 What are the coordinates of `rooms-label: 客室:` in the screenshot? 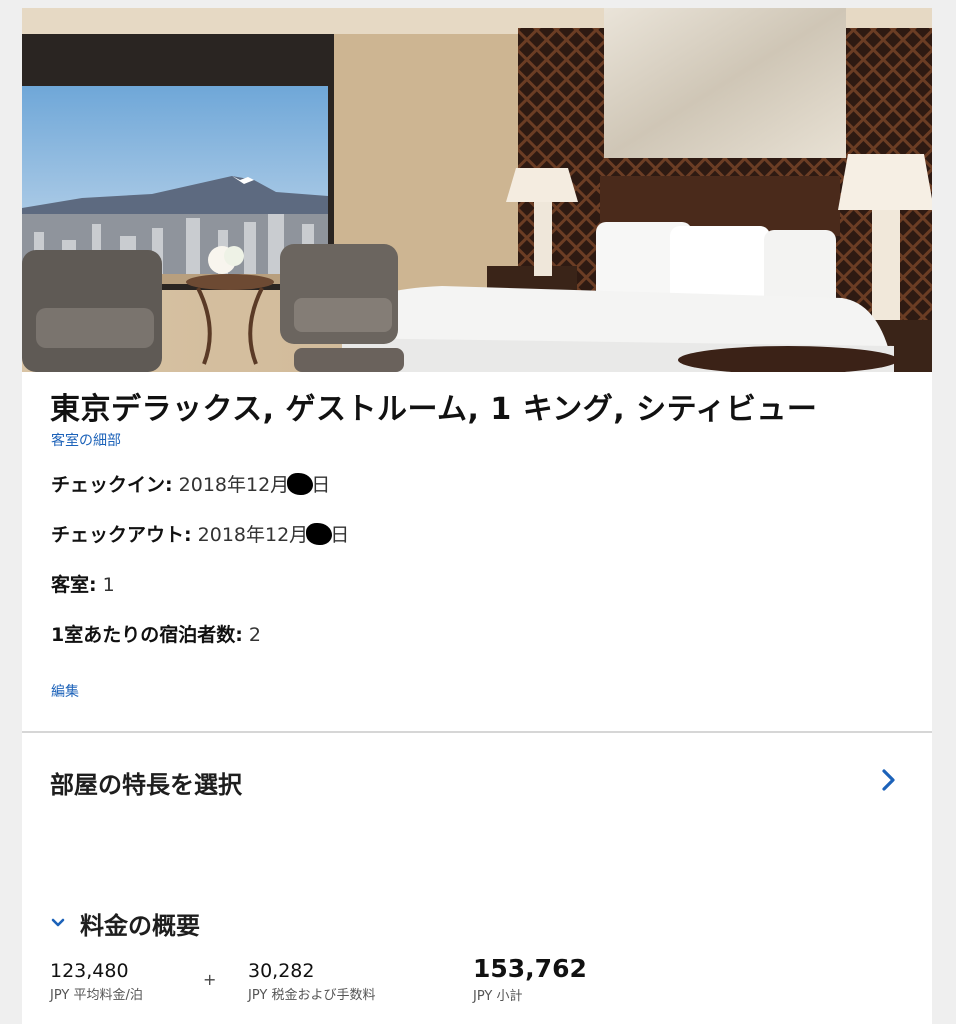 It's located at (74, 585).